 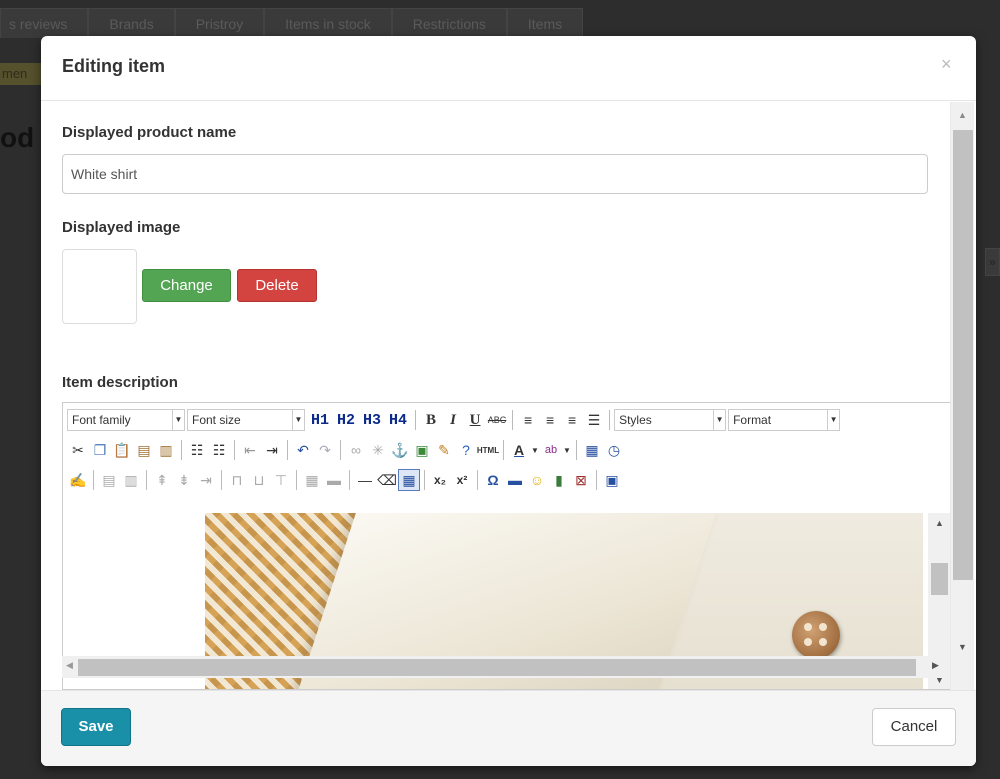 I want to click on styles-label: Styles, so click(x=635, y=420).